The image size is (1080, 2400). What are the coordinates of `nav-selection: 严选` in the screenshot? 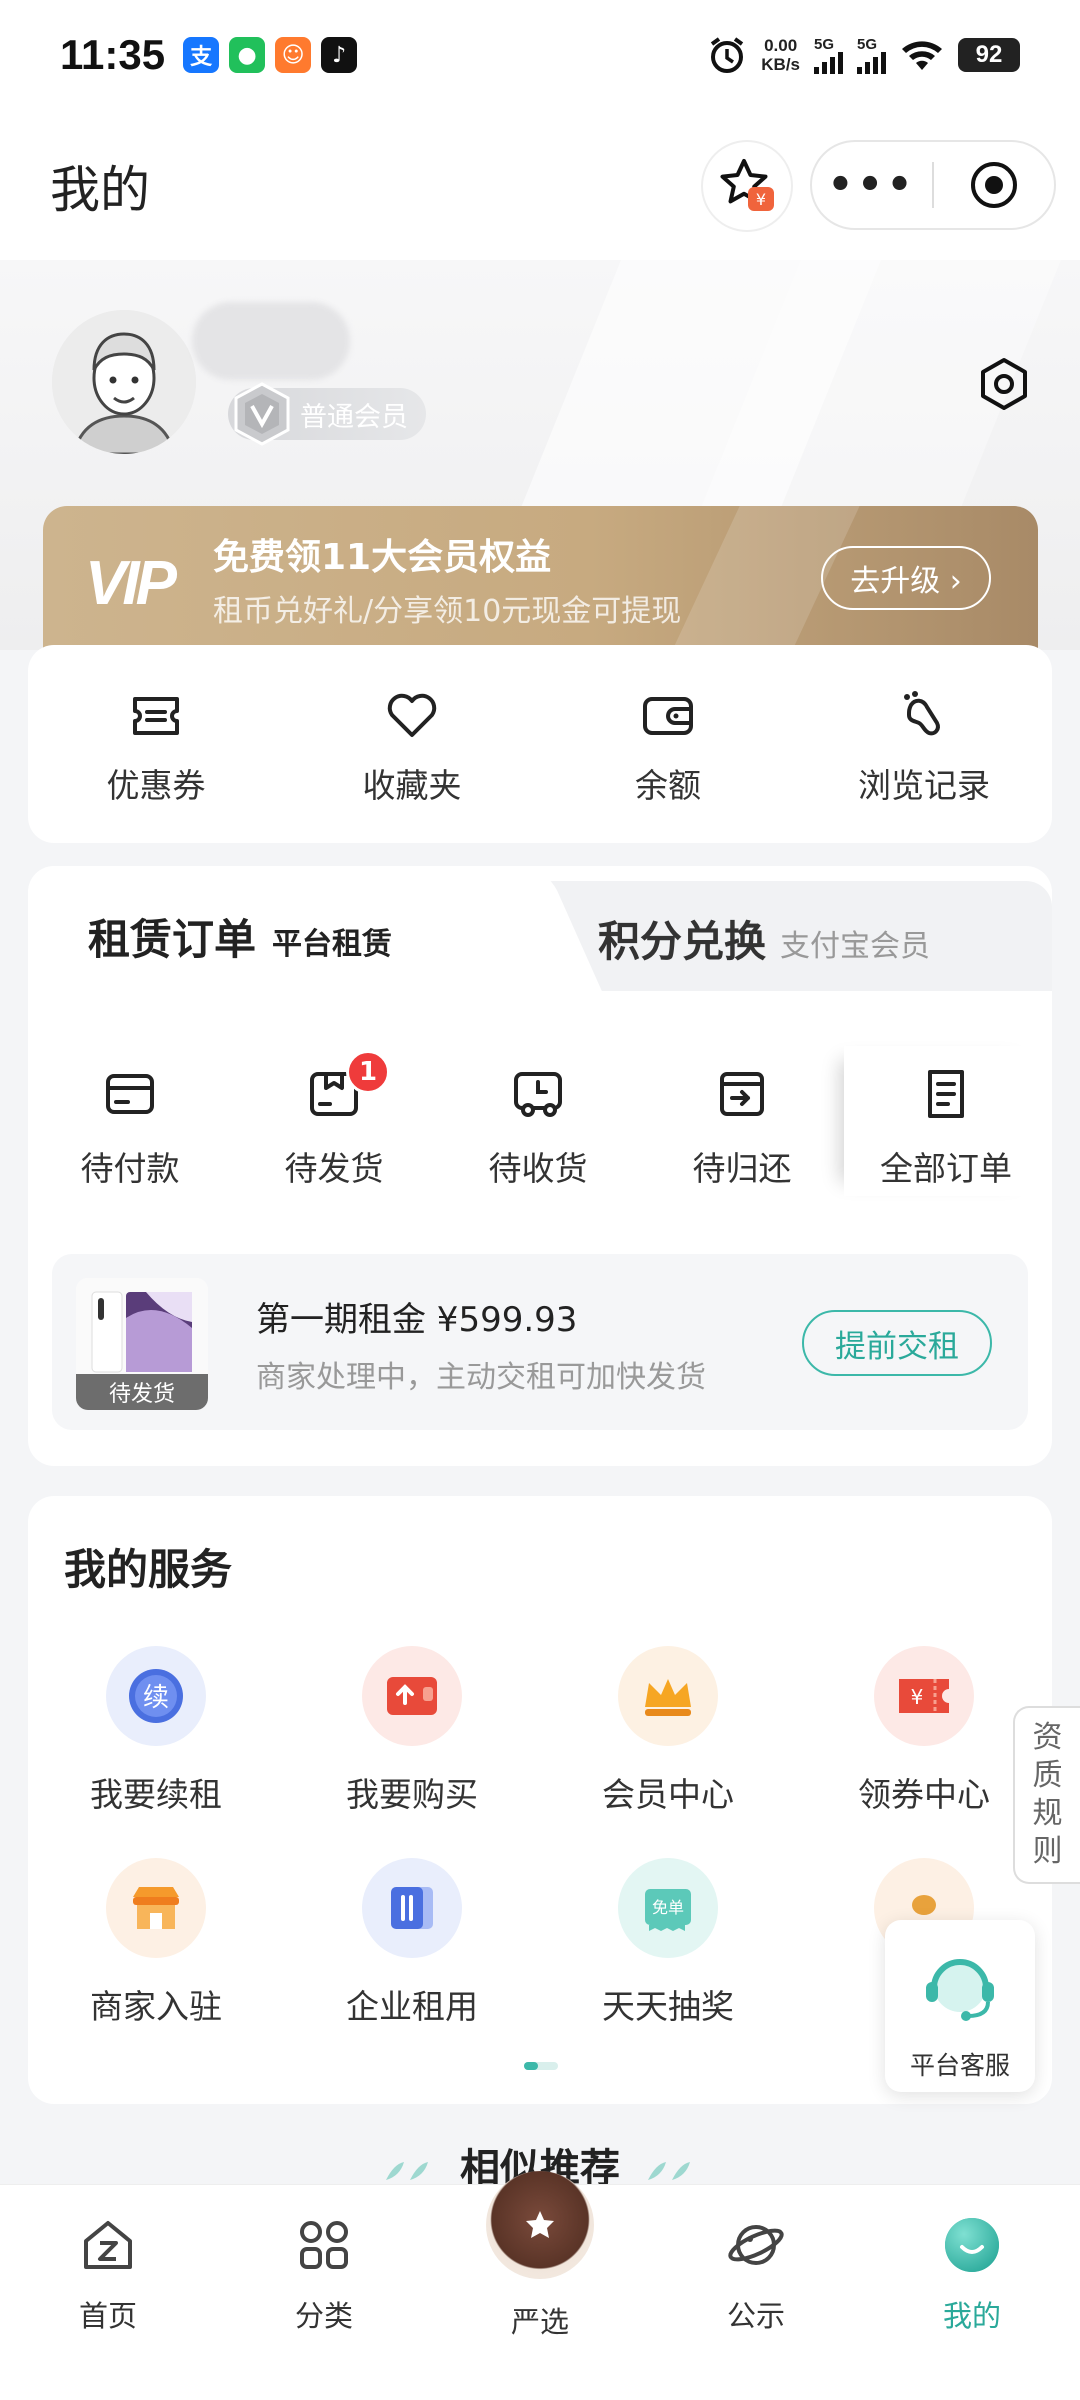 It's located at (540, 2285).